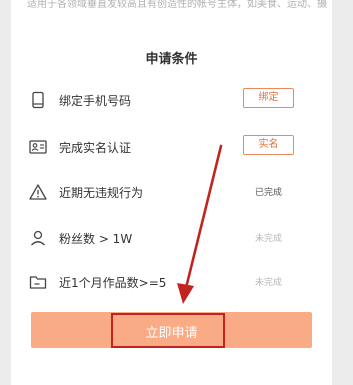 This screenshot has height=385, width=353. What do you see at coordinates (101, 193) in the screenshot?
I see `condition-label: 近期无违规行为` at bounding box center [101, 193].